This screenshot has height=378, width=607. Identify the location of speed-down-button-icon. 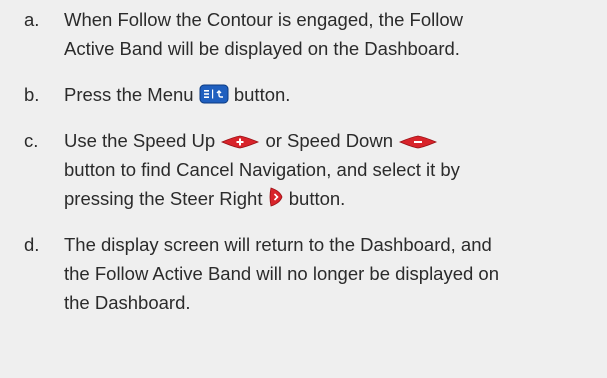
(418, 142).